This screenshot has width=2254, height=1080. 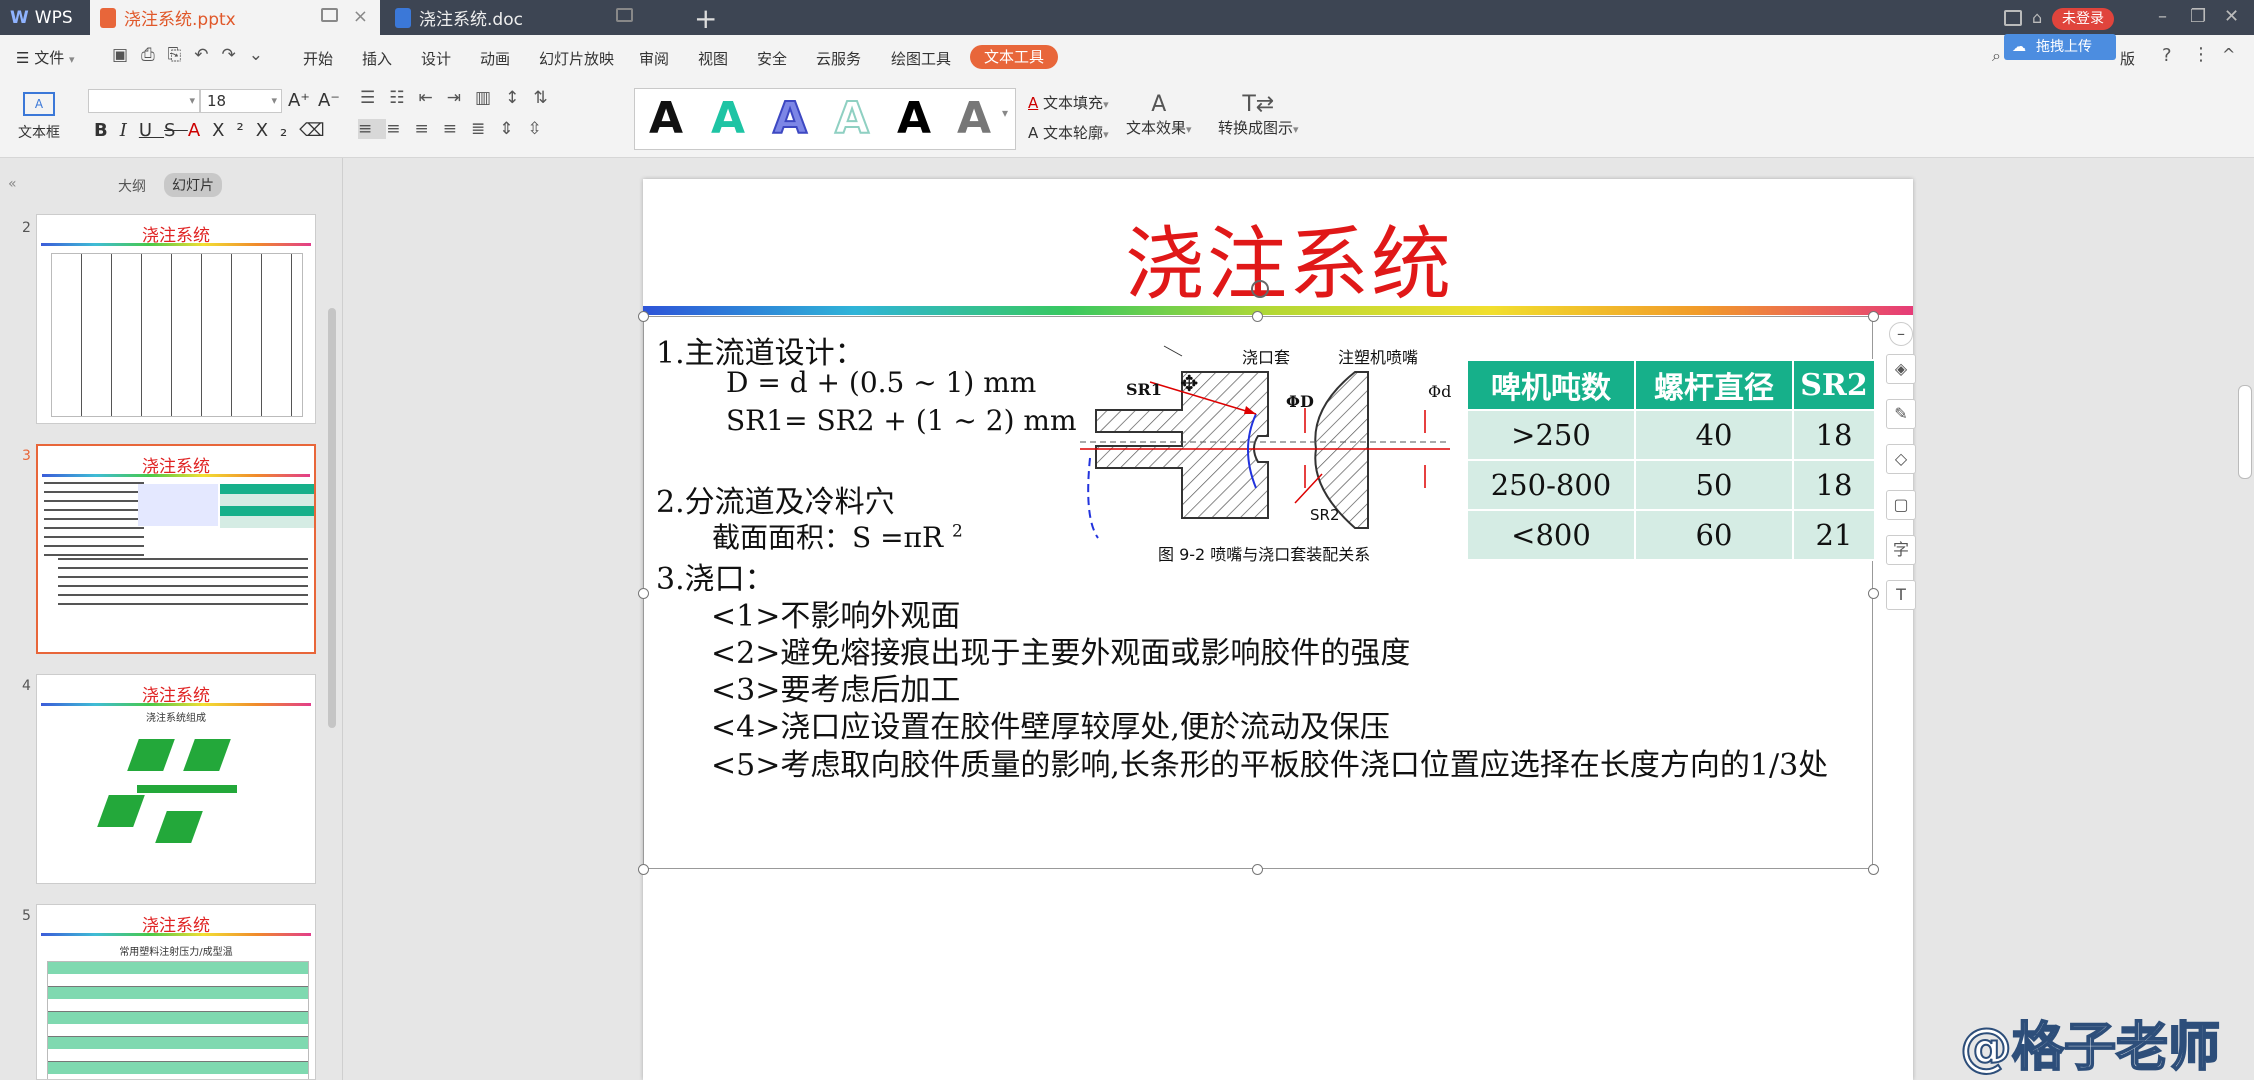 What do you see at coordinates (1996, 56) in the screenshot?
I see `search-icon: ⌕` at bounding box center [1996, 56].